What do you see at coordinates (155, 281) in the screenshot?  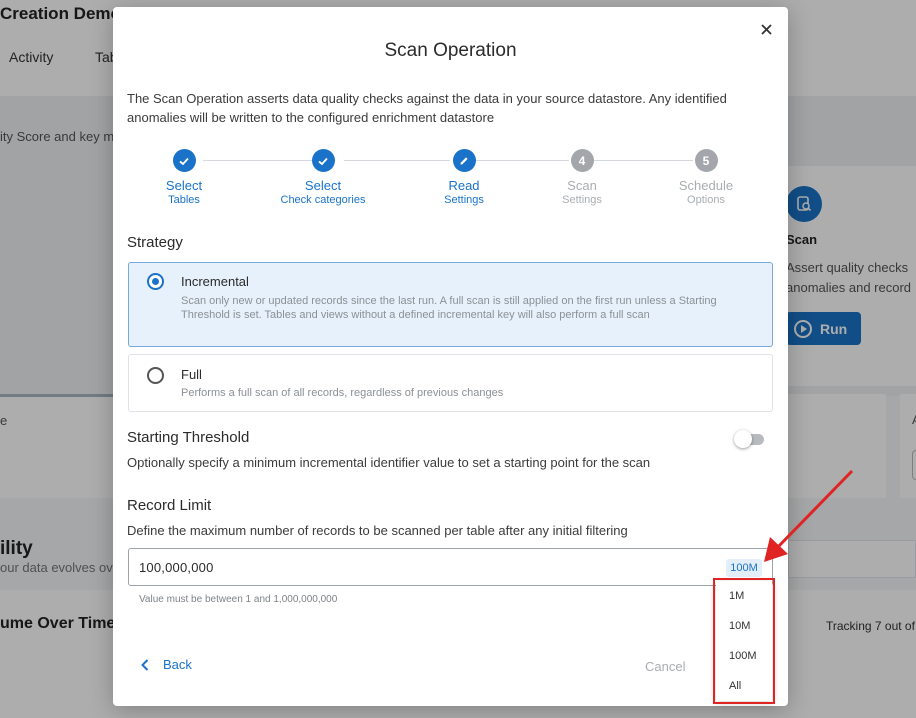 I see `radio-incremental` at bounding box center [155, 281].